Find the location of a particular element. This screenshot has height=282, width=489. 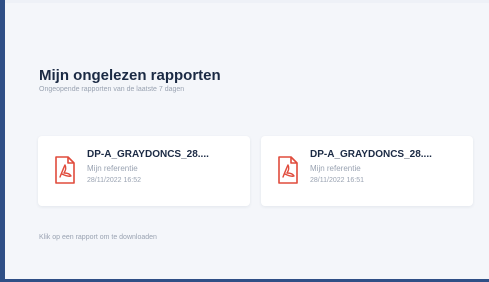

download-hint: Klik op een rapport om te downloaden is located at coordinates (98, 237).